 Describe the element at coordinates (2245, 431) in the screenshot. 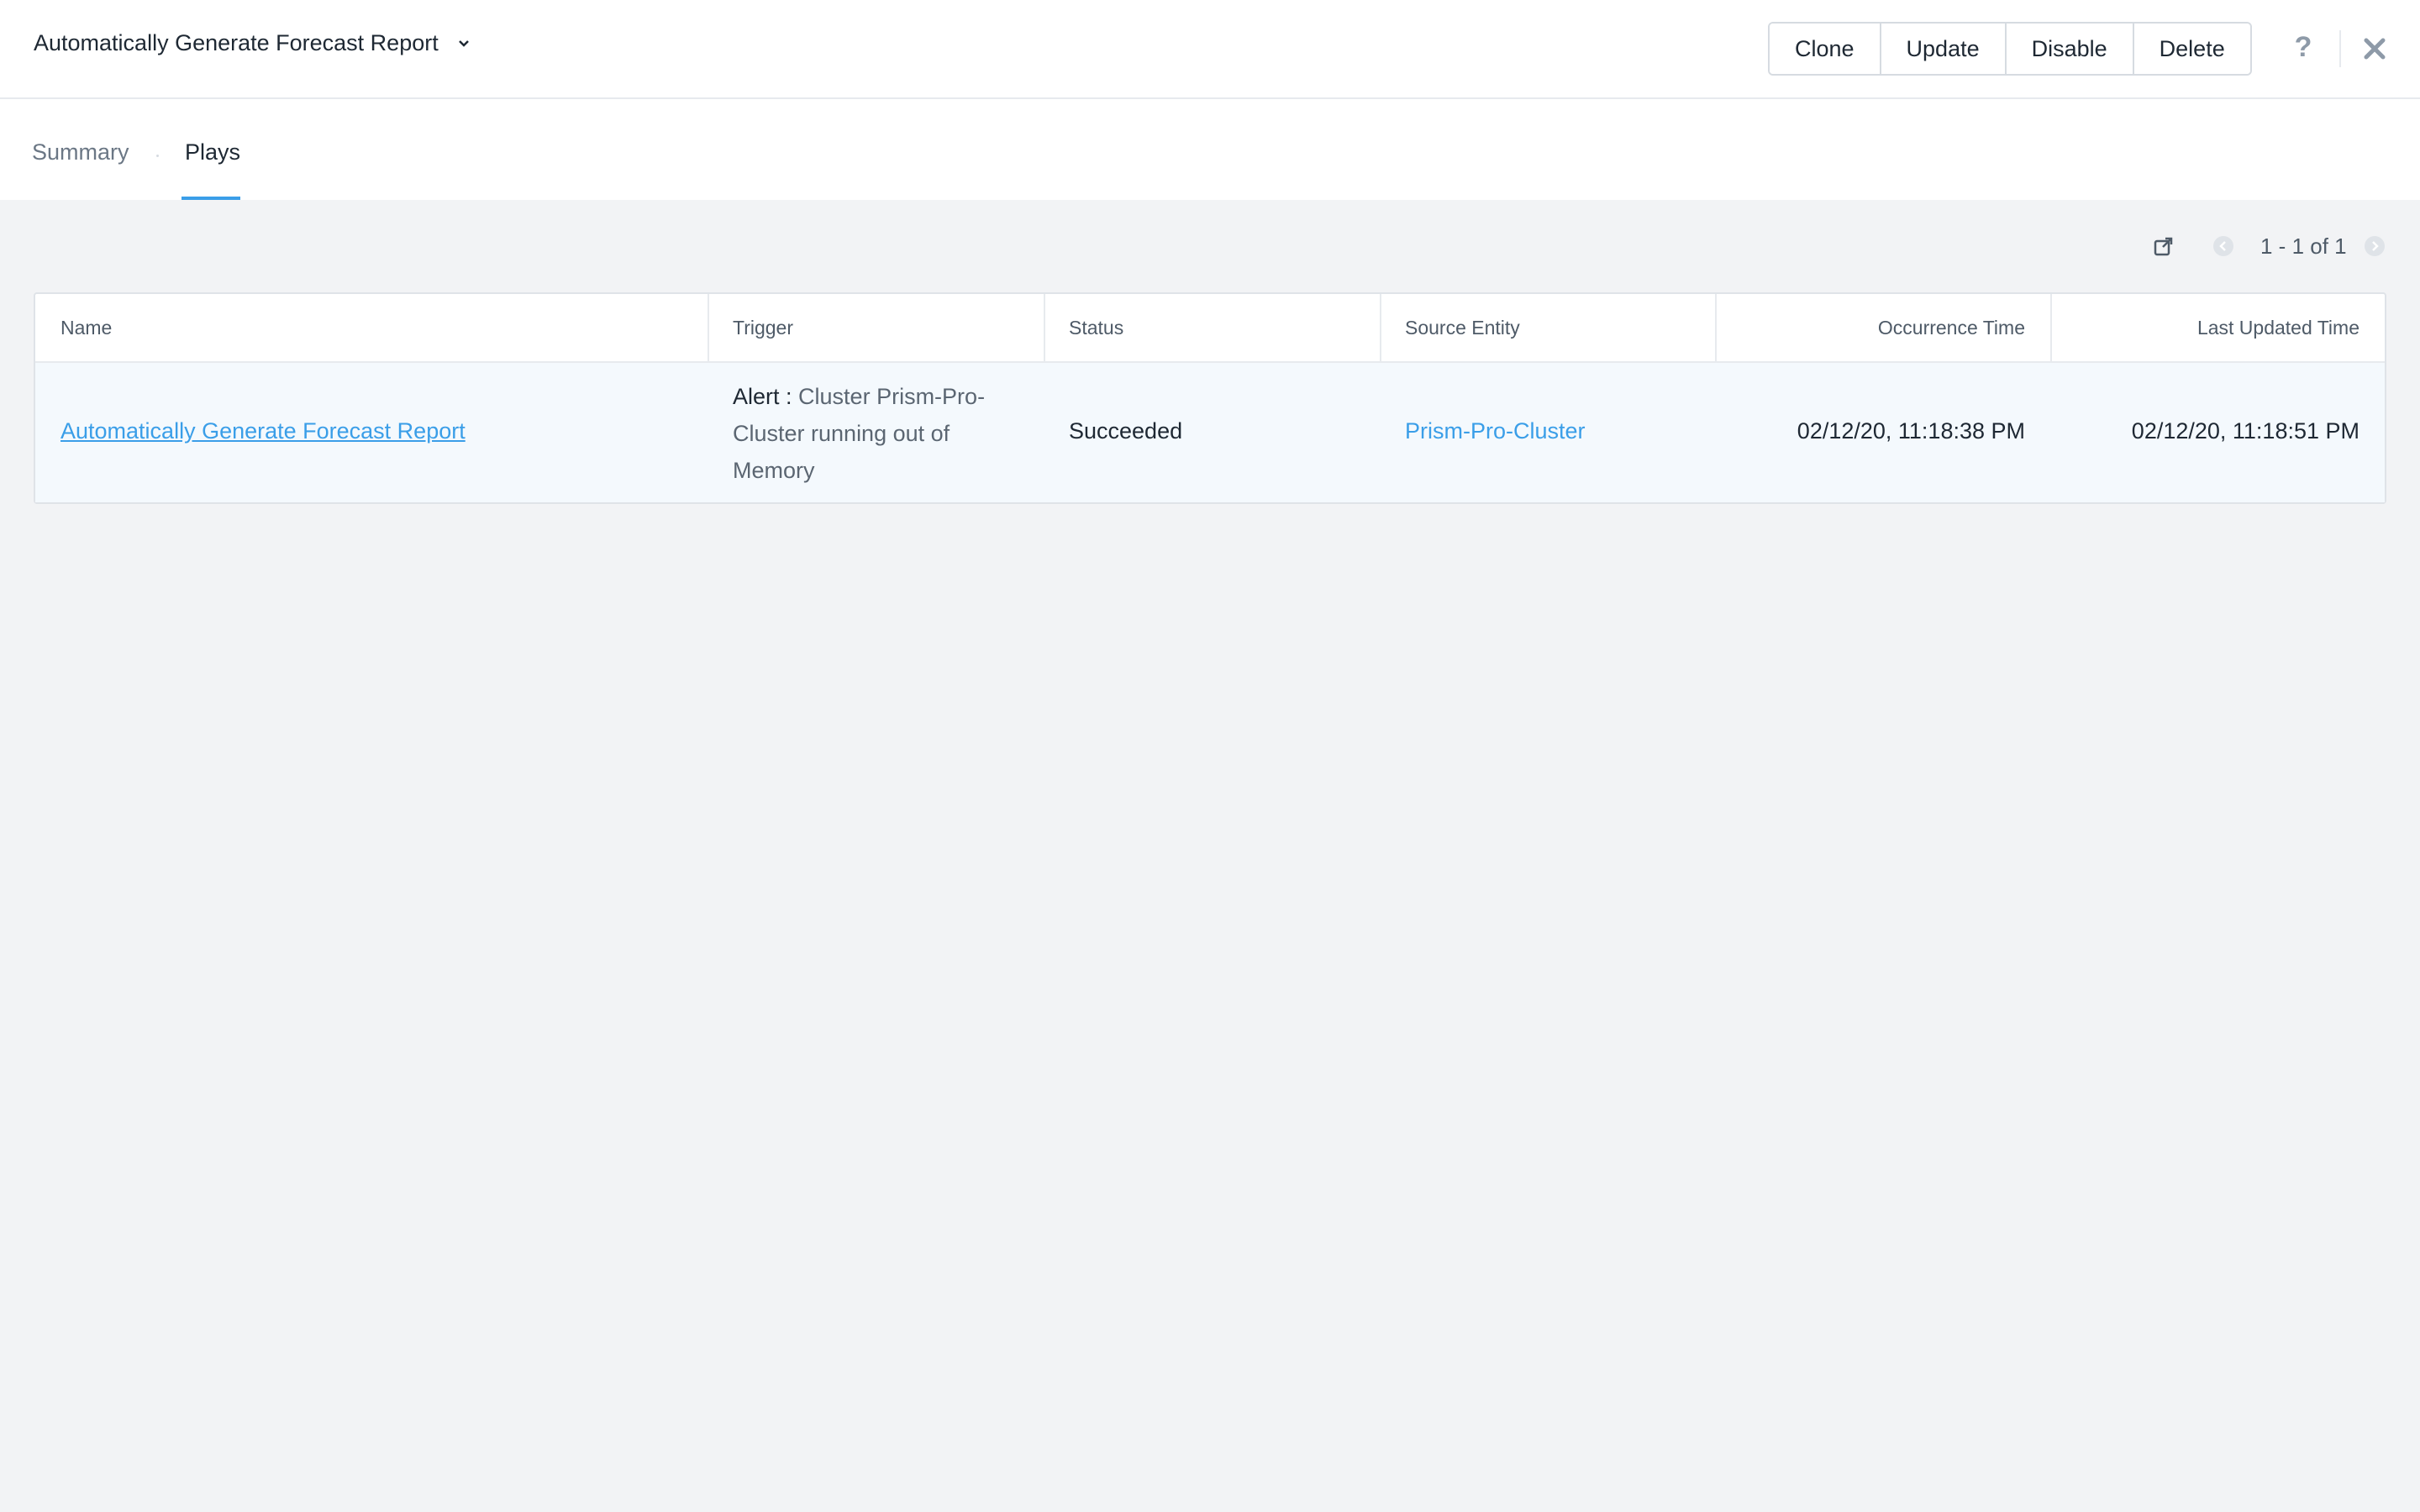

I see `last-updated-time-value: 02/12/20, 11:18:51 PM` at that location.